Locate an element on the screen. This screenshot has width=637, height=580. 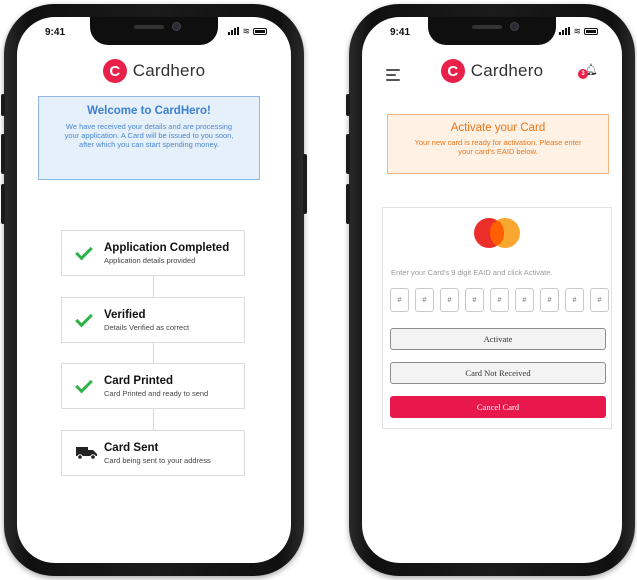
brand-header: C Cardhero is located at coordinates (154, 71).